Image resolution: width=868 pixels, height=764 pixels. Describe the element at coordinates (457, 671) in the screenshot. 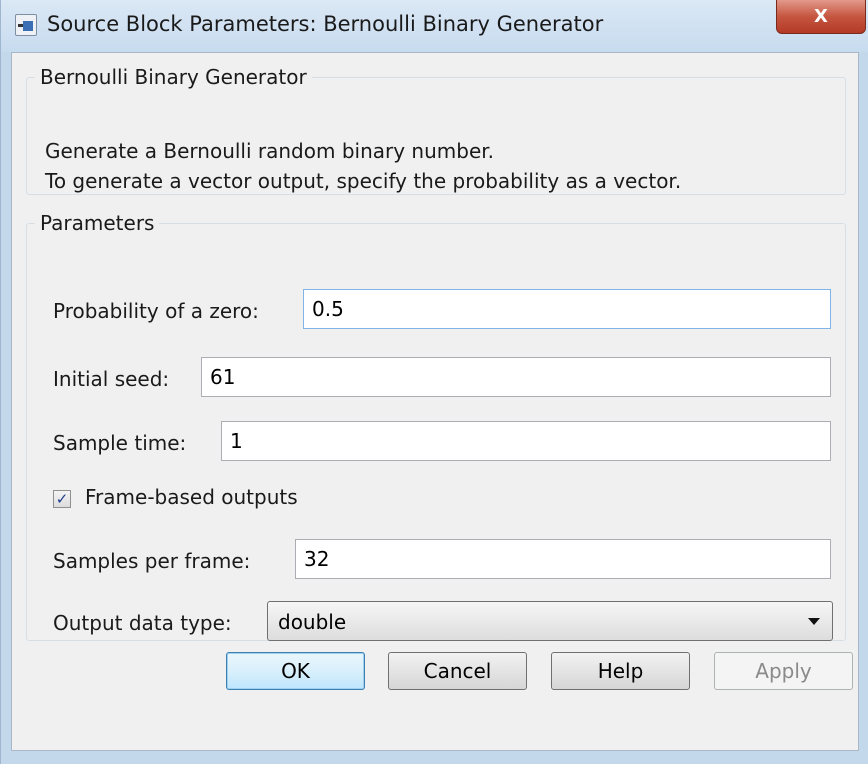

I see `cancel-button: Cancel` at that location.